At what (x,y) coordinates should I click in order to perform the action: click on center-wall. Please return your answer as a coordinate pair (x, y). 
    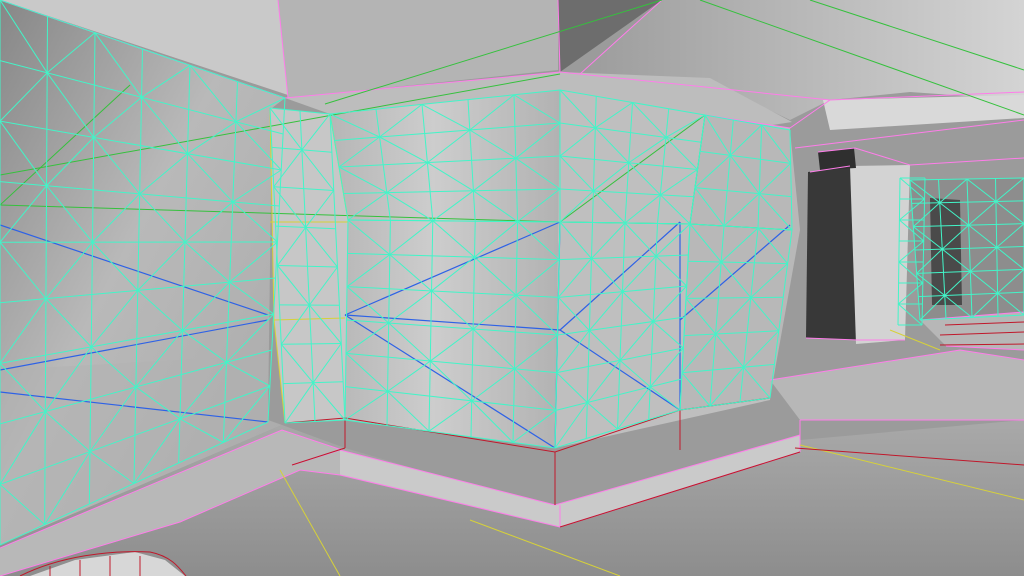
    Looking at the image, I should click on (445, 269).